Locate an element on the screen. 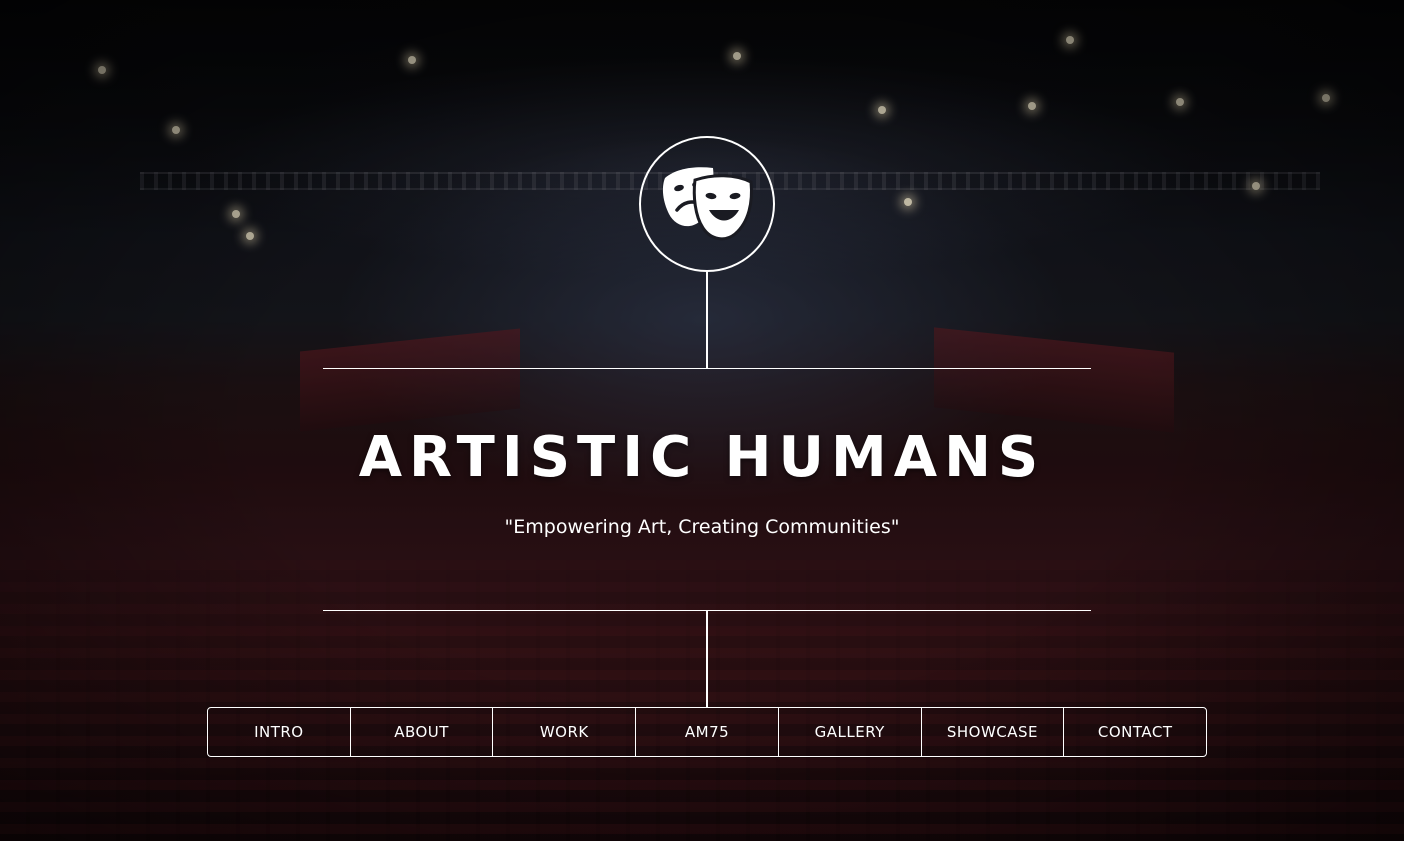  header-divider-top is located at coordinates (707, 368).